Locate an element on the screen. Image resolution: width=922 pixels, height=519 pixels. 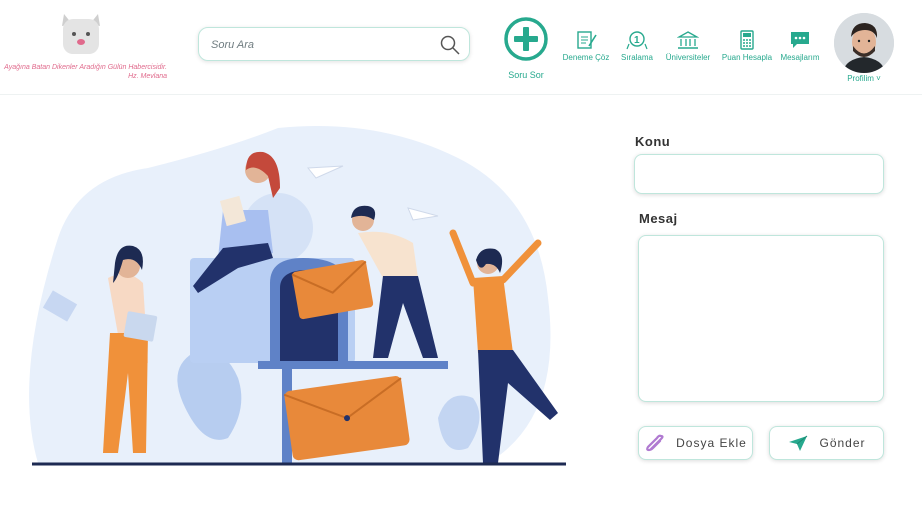
plus-circle-icon is located at coordinates (526, 39).